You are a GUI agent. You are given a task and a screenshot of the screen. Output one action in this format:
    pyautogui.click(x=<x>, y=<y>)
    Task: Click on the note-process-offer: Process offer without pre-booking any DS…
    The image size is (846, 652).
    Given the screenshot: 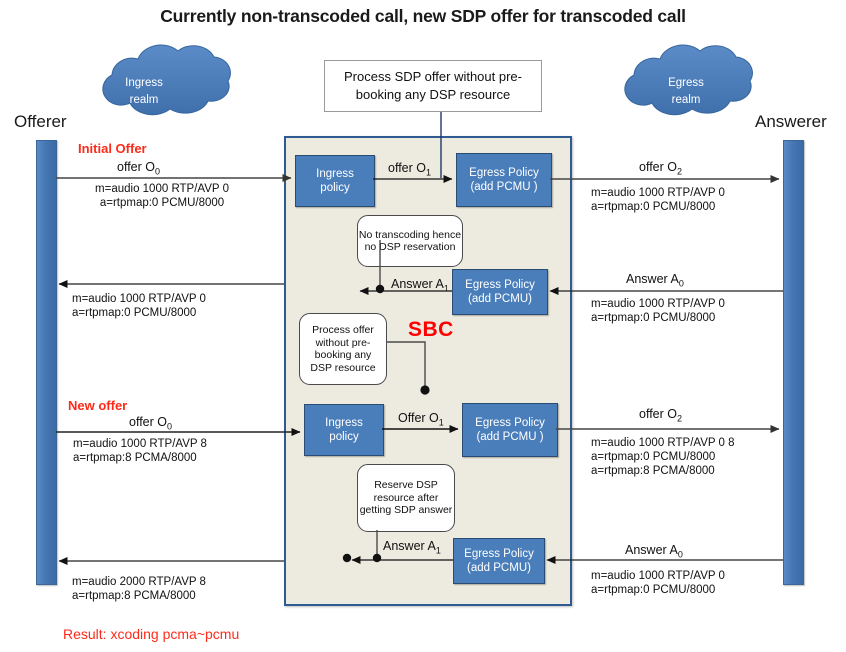 What is the action you would take?
    pyautogui.click(x=343, y=349)
    